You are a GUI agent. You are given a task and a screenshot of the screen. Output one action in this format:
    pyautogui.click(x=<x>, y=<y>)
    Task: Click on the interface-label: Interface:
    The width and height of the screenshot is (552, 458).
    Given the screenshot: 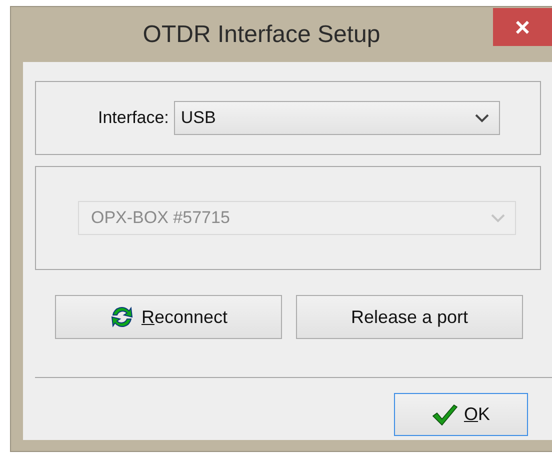 What is the action you would take?
    pyautogui.click(x=133, y=118)
    